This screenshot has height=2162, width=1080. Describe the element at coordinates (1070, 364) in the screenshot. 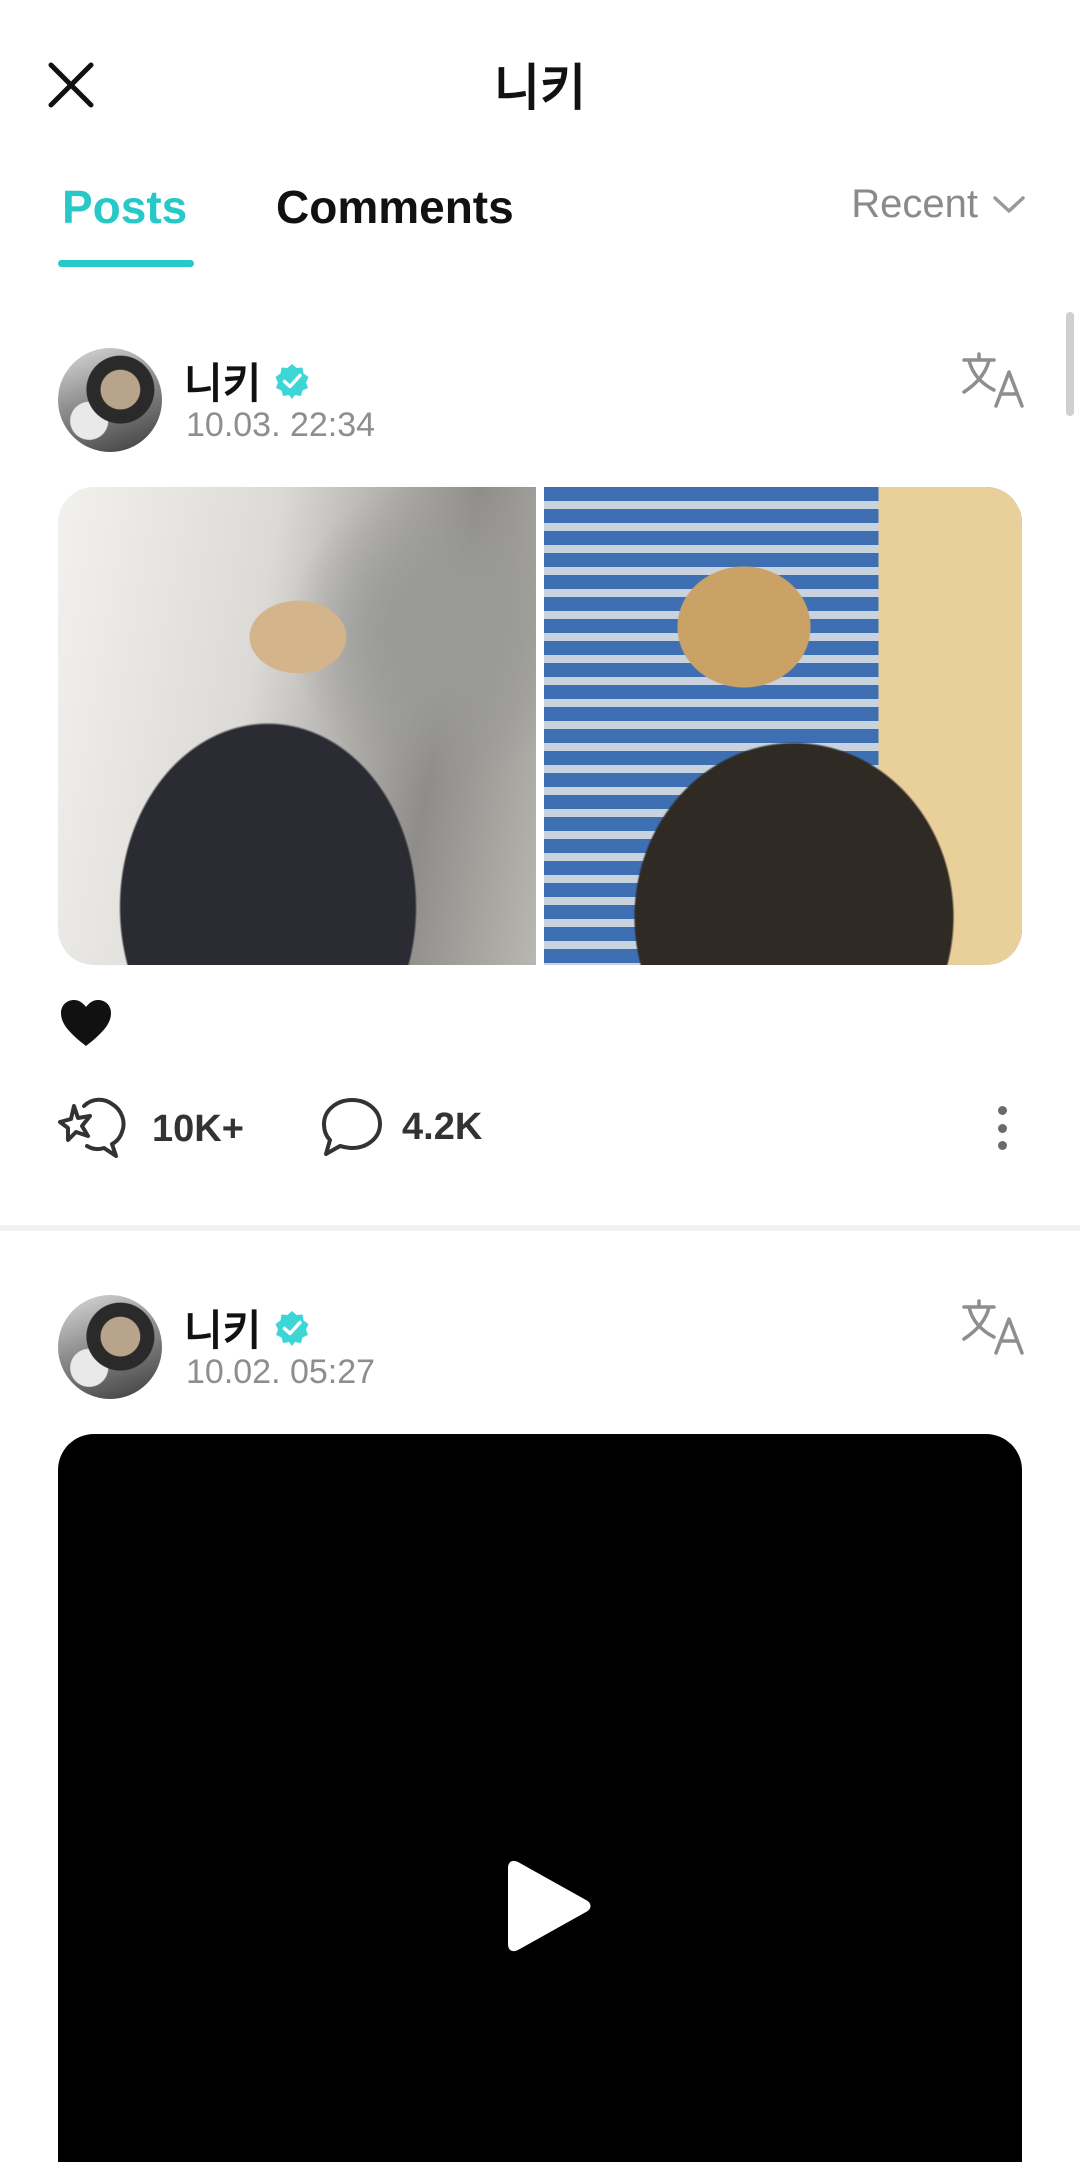

I see `scrollbar` at that location.